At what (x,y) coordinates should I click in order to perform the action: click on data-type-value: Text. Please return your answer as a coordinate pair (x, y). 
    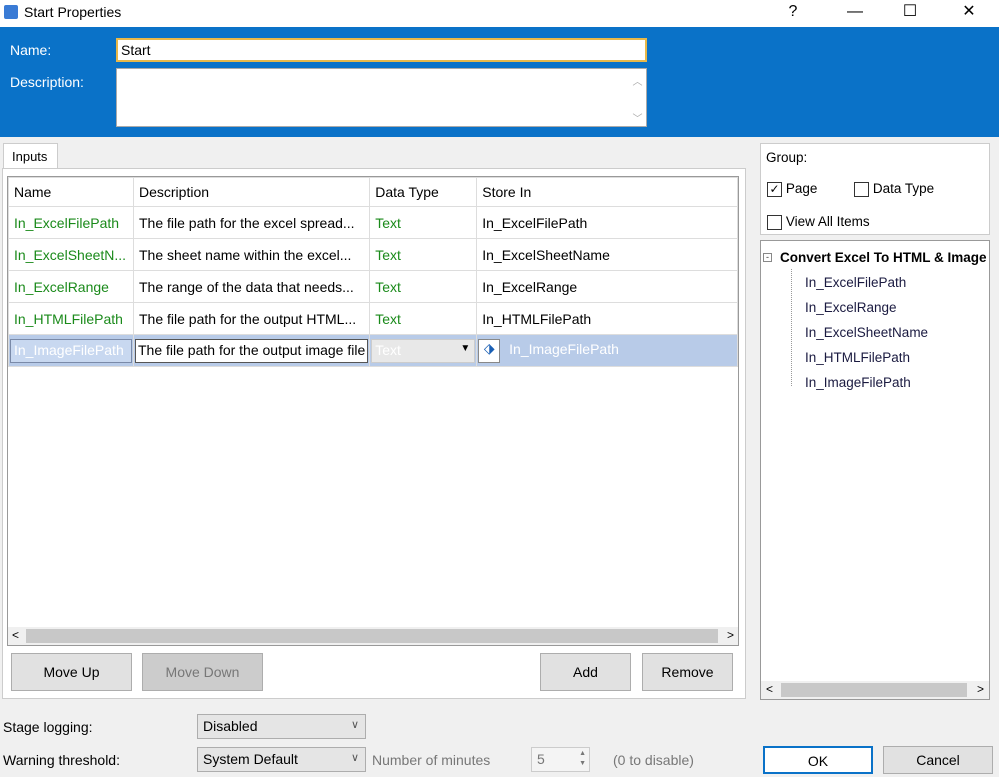
    Looking at the image, I should click on (388, 349).